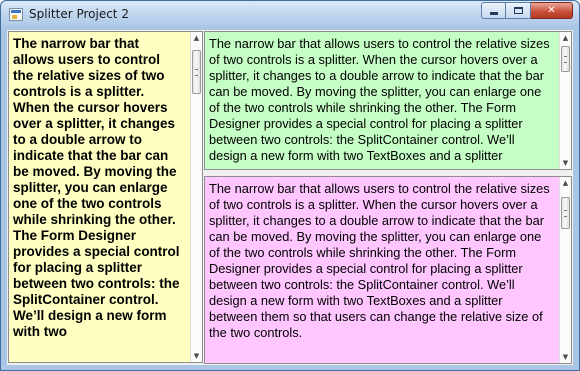  What do you see at coordinates (196, 197) in the screenshot?
I see `left-vertical-scrollbar: ▲ ▼` at bounding box center [196, 197].